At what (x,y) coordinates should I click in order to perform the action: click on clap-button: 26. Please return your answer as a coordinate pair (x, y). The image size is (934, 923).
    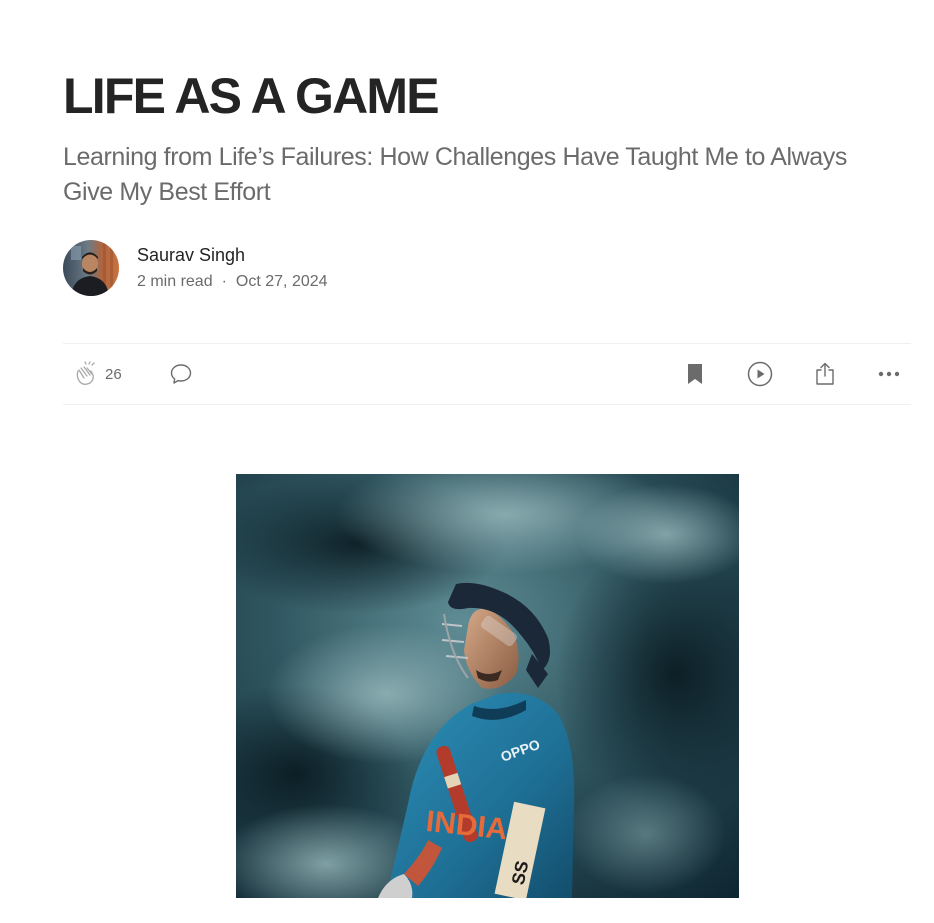
    Looking at the image, I should click on (97, 374).